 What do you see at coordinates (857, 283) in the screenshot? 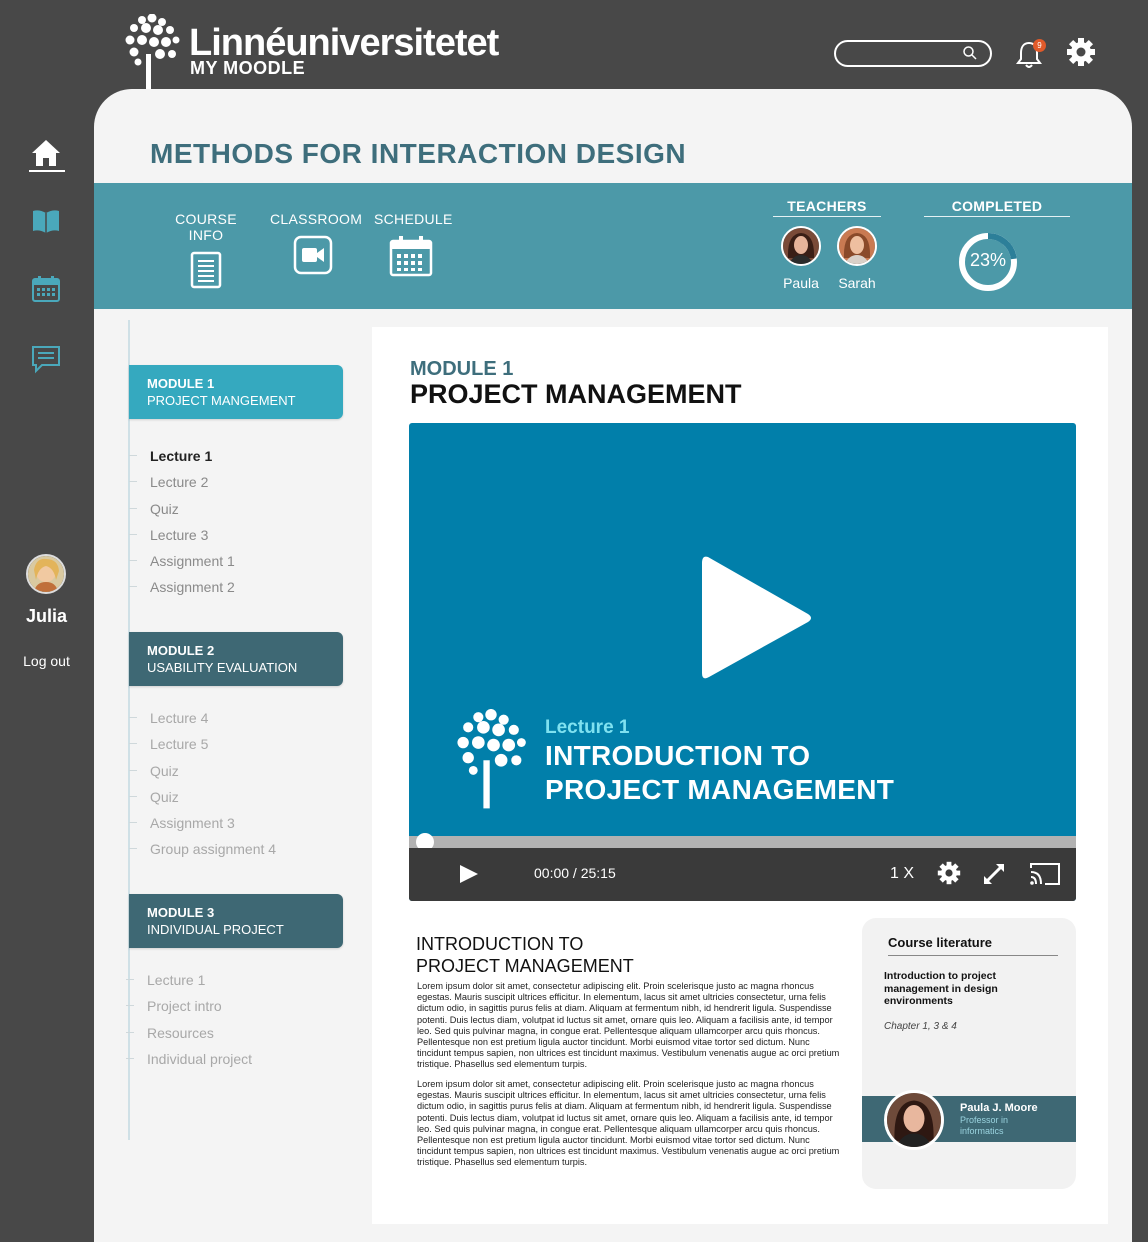
I see `teacher-name: Sarah` at bounding box center [857, 283].